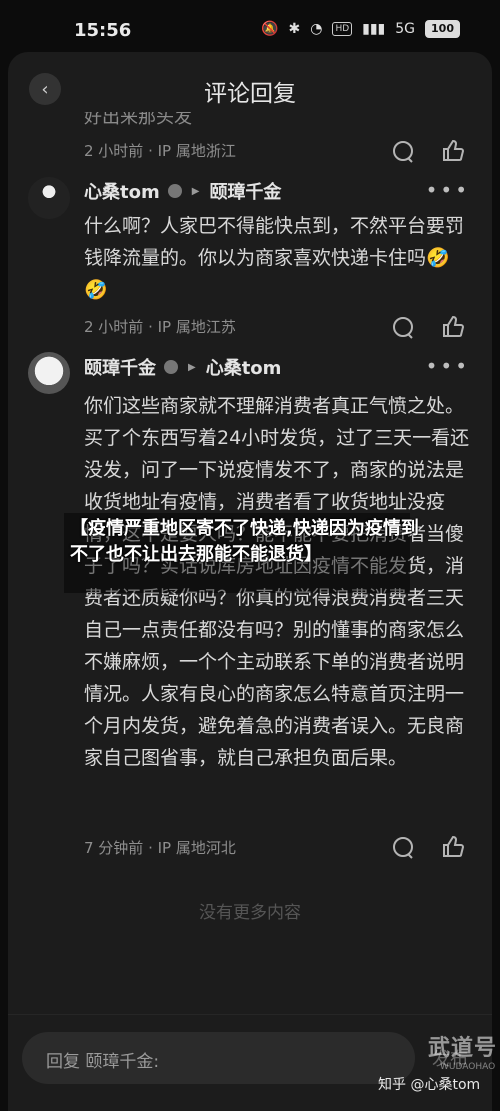 Image resolution: width=500 pixels, height=1111 pixels. I want to click on hd-badge: HD, so click(342, 29).